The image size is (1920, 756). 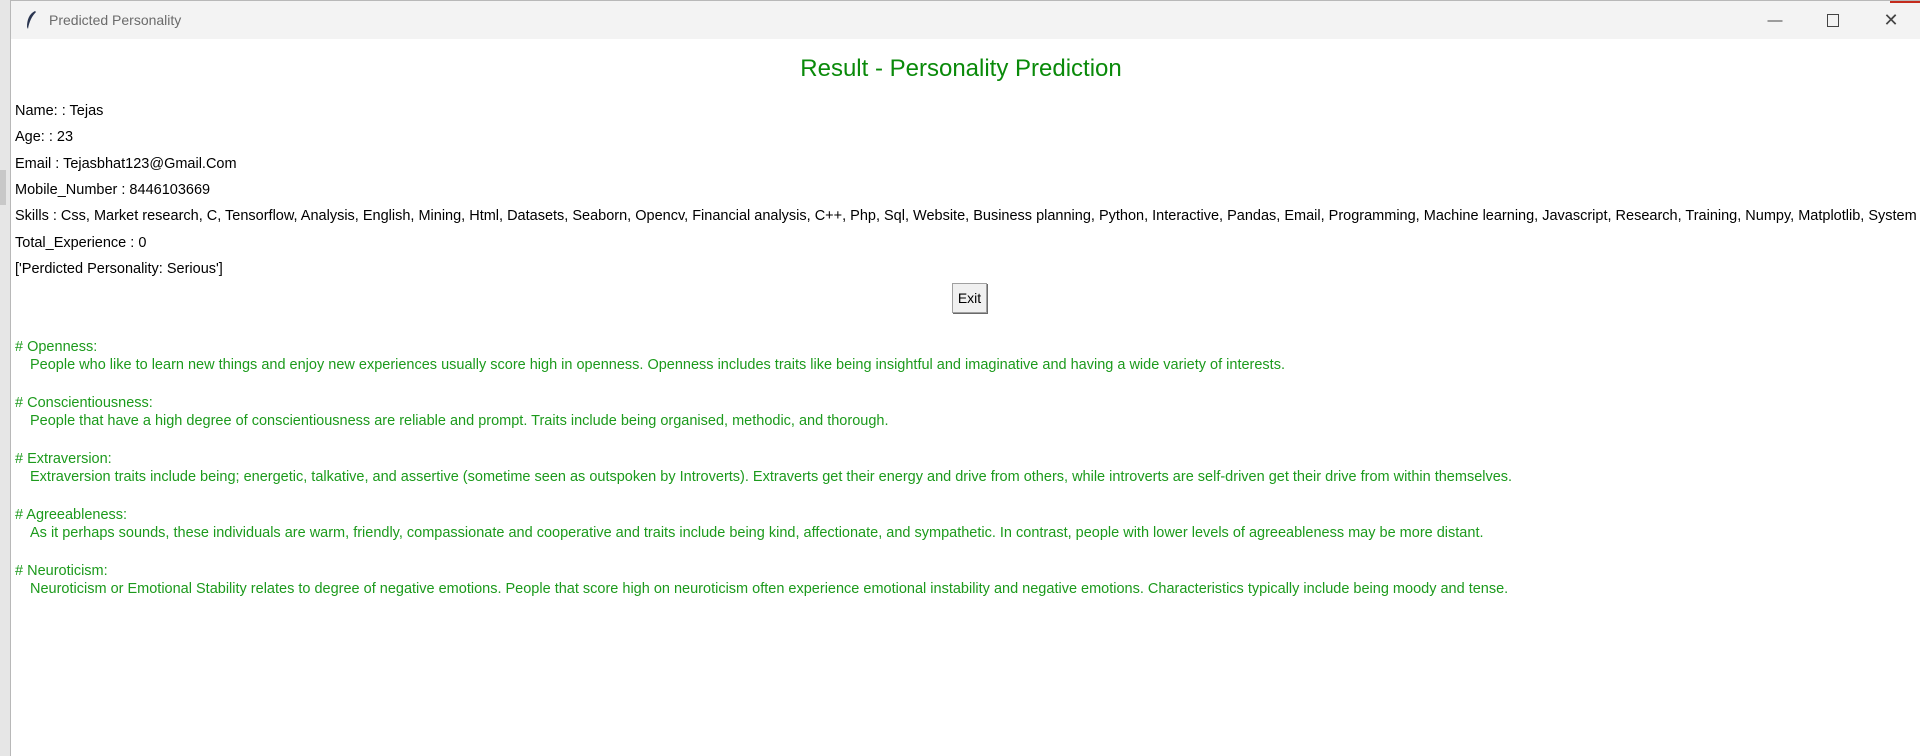 I want to click on email-label: Email : Tejasbhat123@Gmail.Com, so click(x=126, y=164).